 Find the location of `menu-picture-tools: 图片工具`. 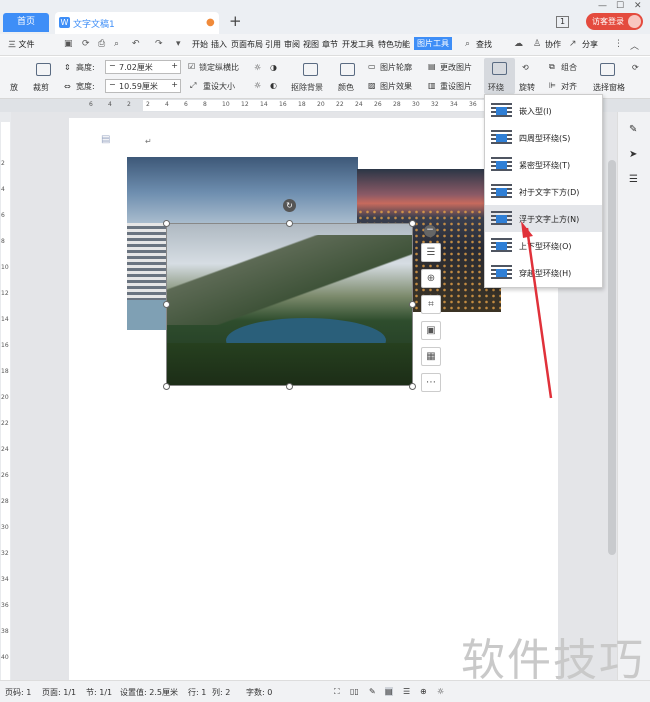

menu-picture-tools: 图片工具 is located at coordinates (433, 43).